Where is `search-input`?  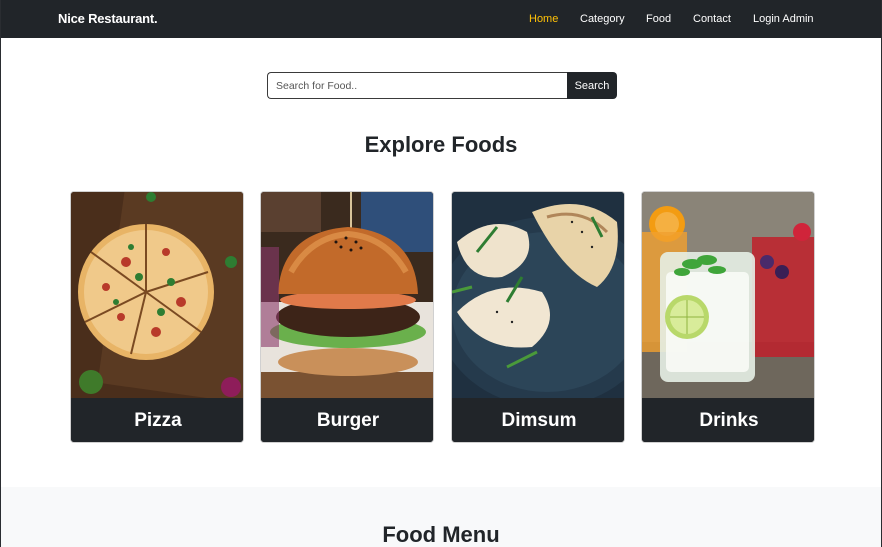 search-input is located at coordinates (417, 85).